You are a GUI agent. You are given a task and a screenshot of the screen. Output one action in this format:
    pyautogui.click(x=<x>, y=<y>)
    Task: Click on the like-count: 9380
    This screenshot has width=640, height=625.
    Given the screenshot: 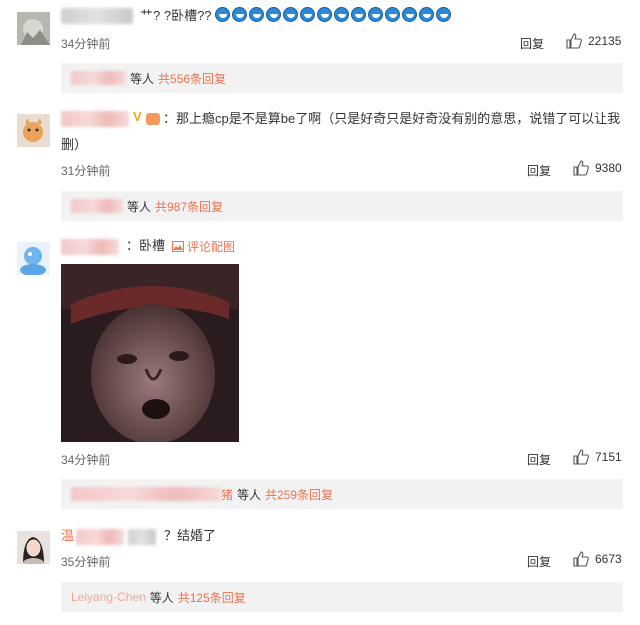 What is the action you would take?
    pyautogui.click(x=608, y=168)
    